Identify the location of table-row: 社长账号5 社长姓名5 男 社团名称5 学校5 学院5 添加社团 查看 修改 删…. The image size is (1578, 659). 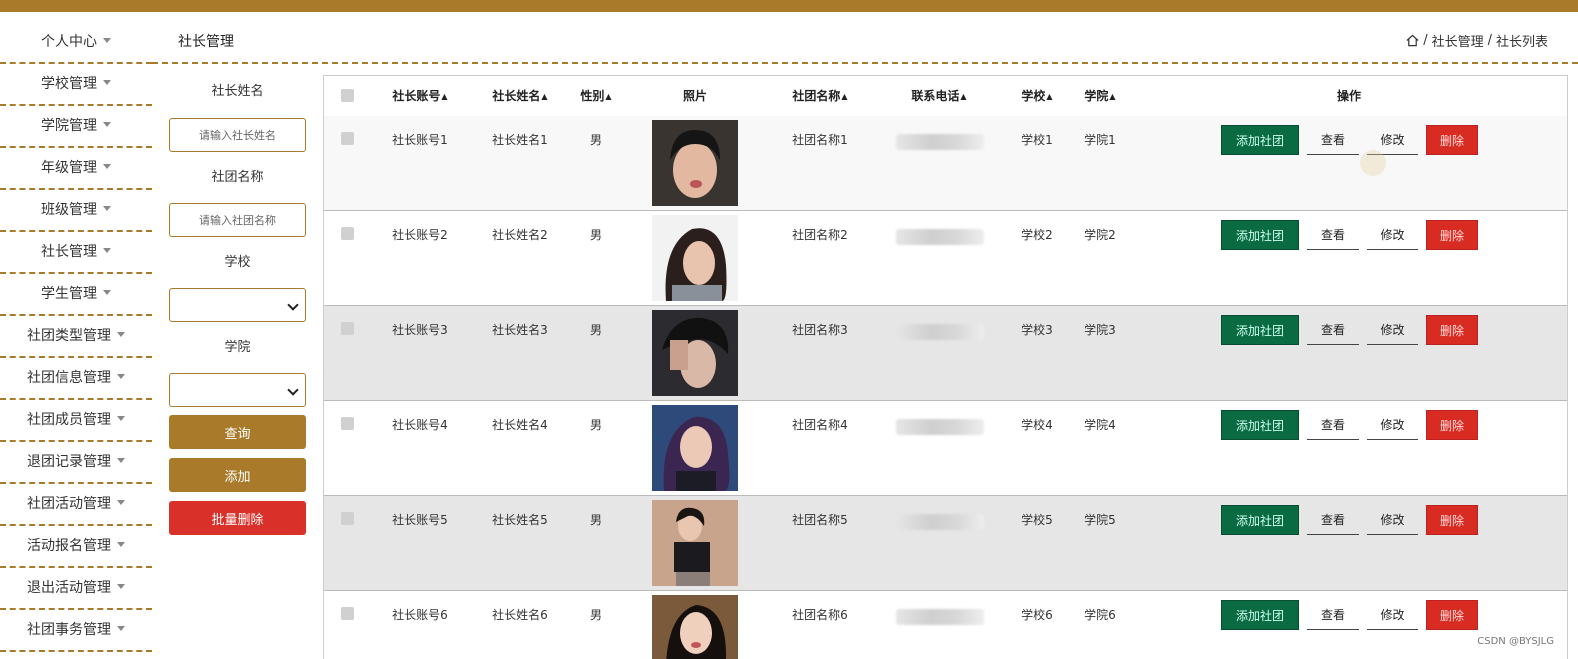
(945, 543).